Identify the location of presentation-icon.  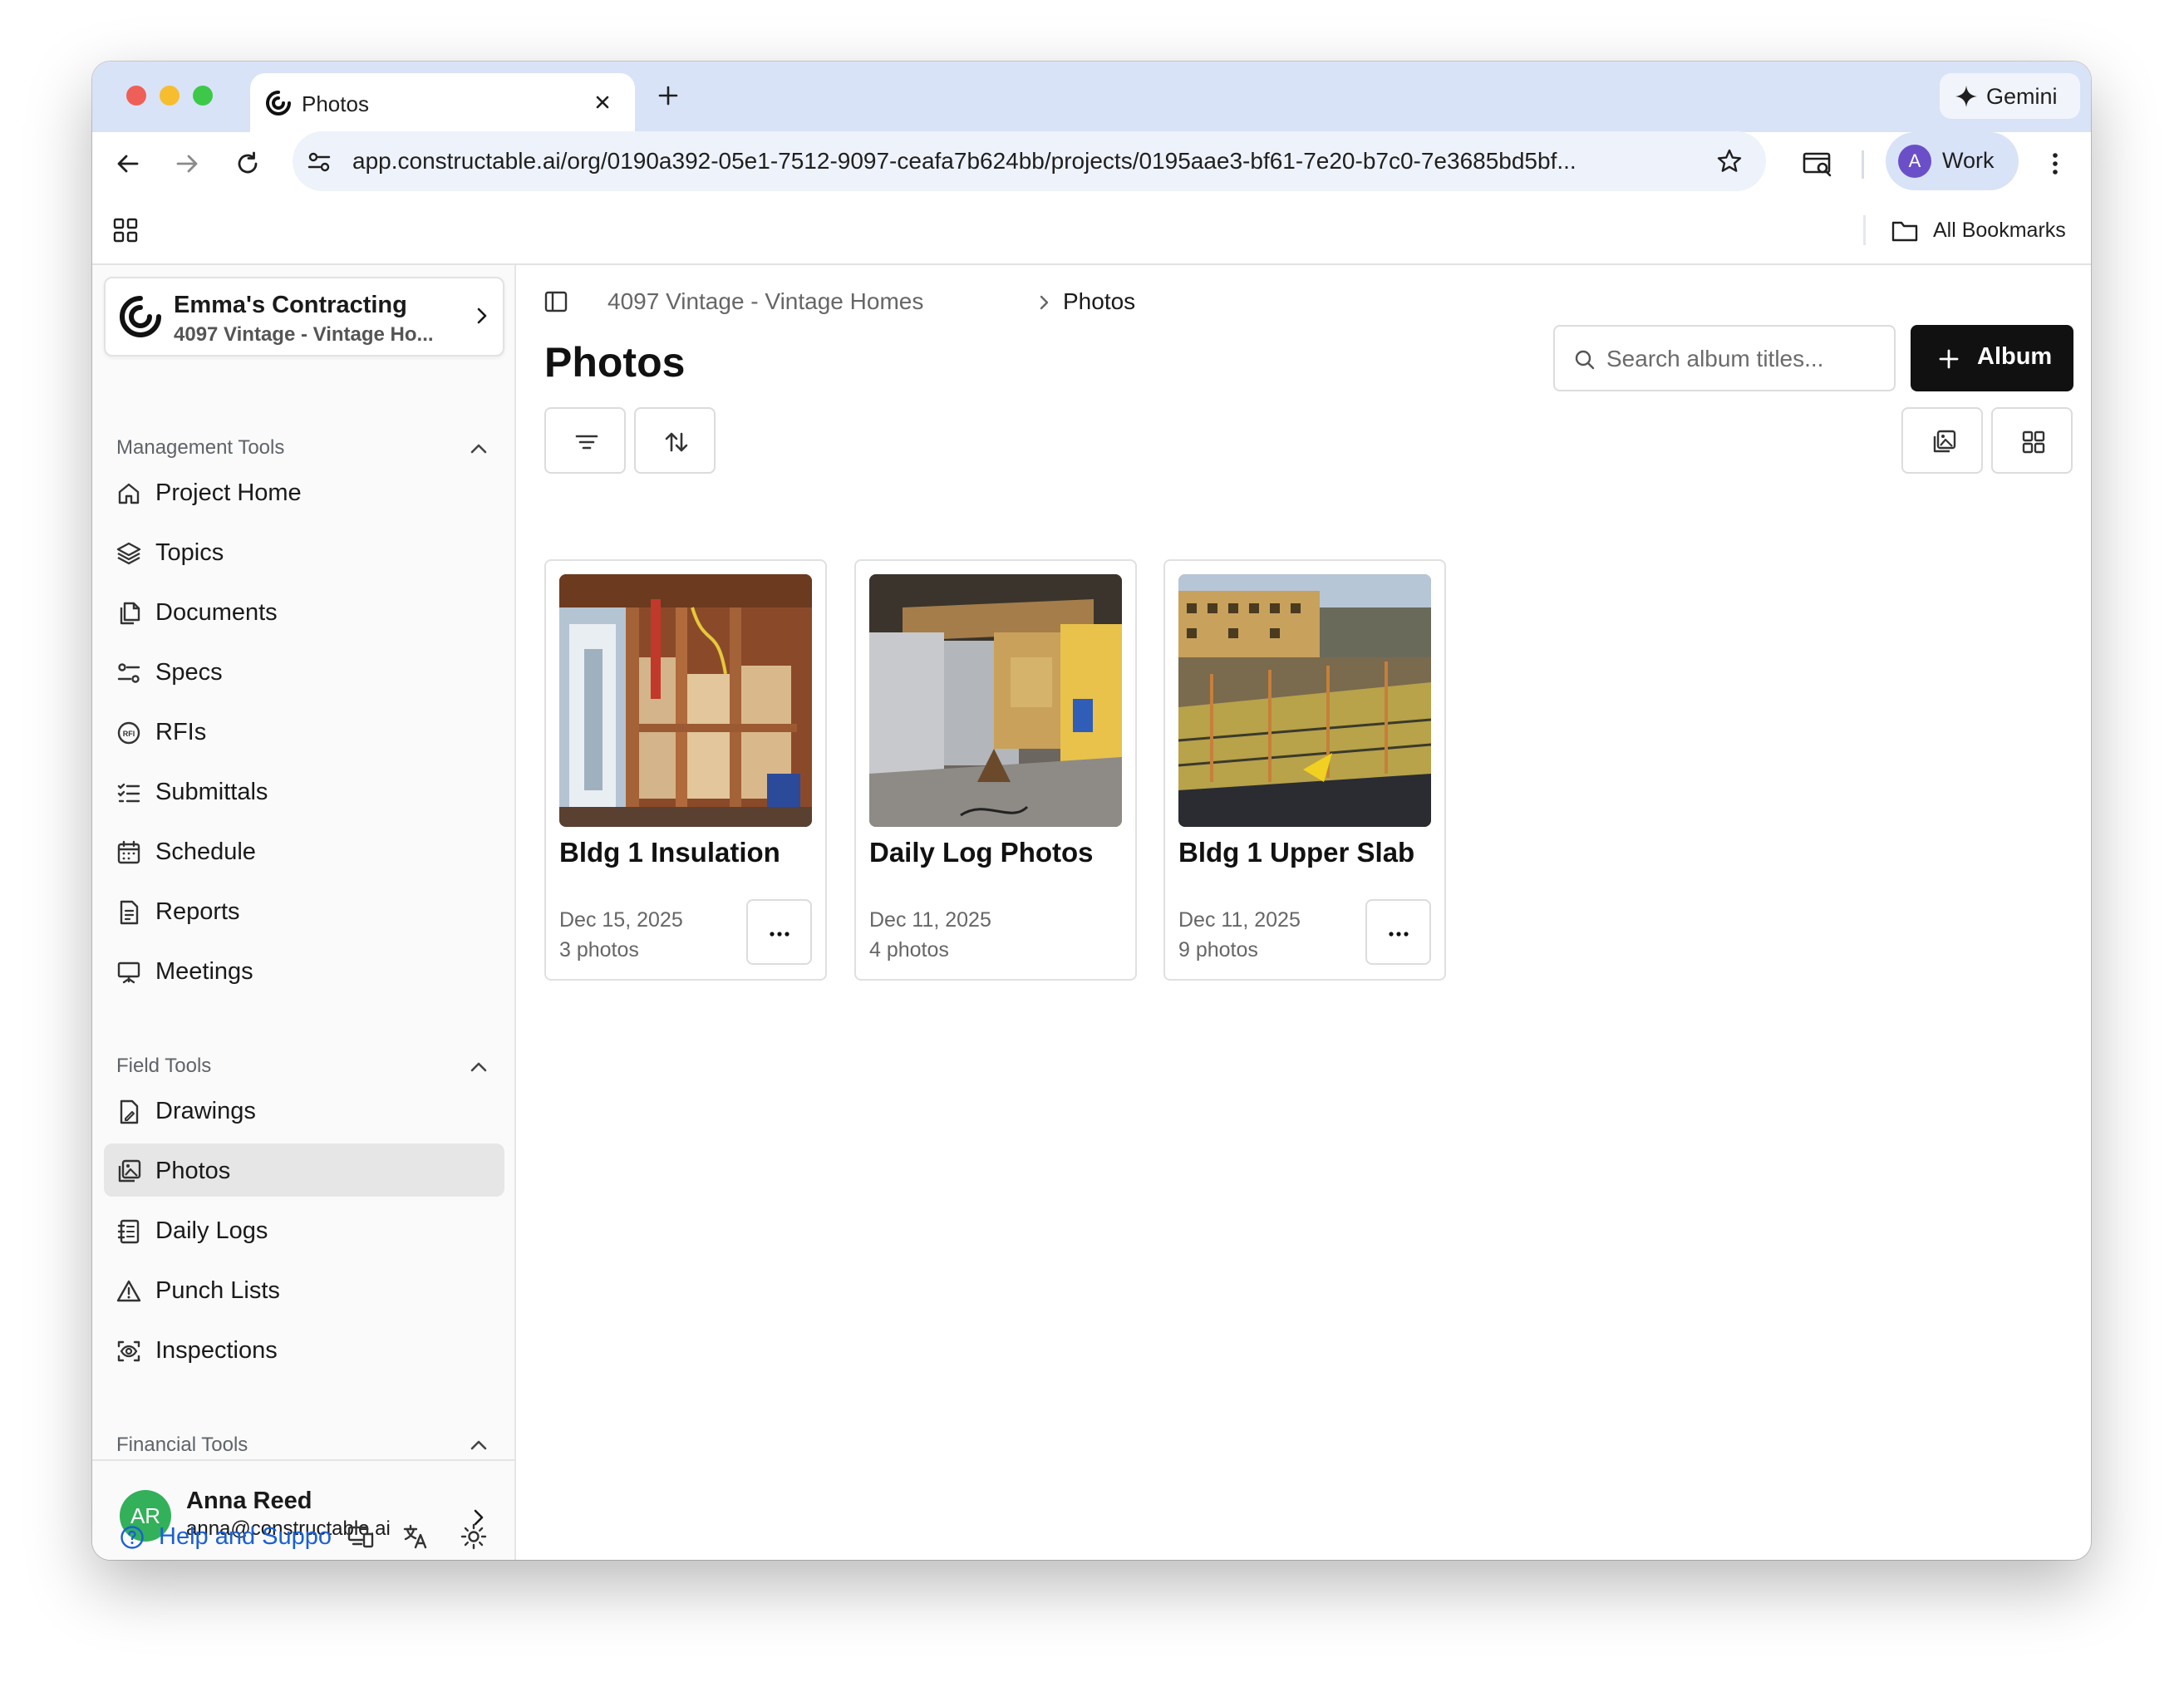
(129, 973).